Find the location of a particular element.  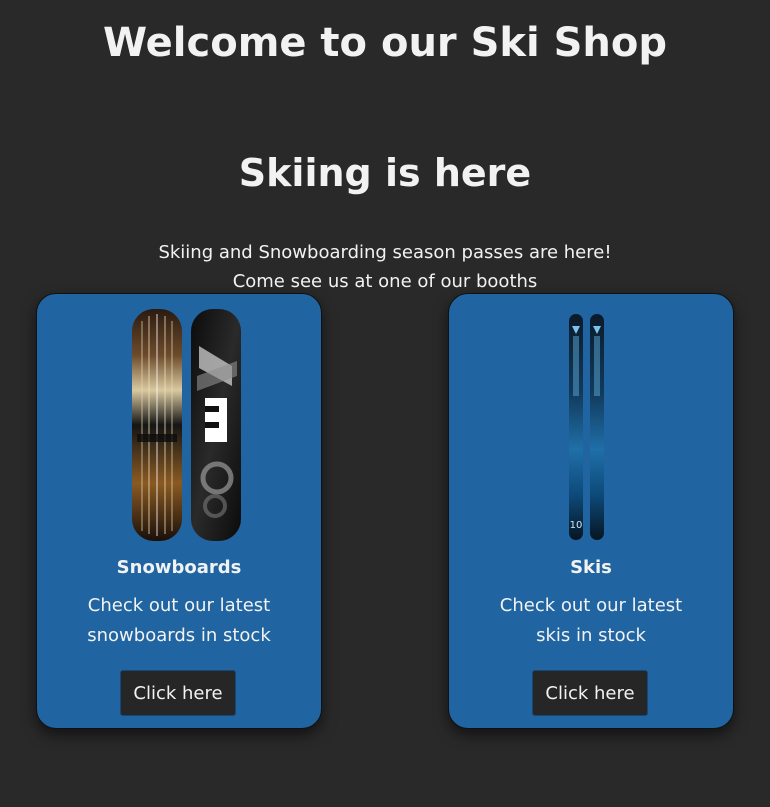

page-title: Welcome to our Ski Shop is located at coordinates (385, 43).